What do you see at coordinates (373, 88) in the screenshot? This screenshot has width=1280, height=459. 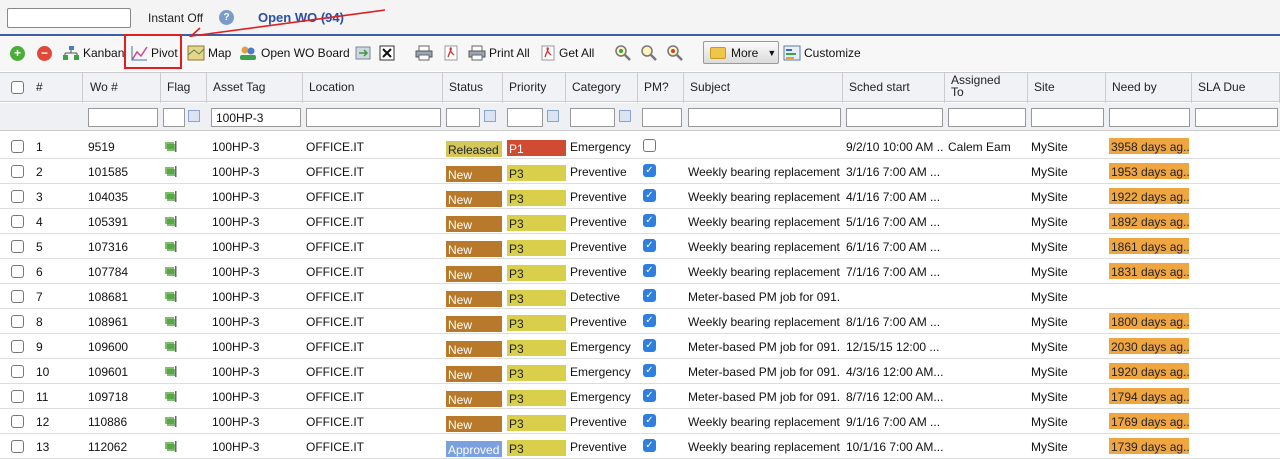 I see `col-header-location: Location` at bounding box center [373, 88].